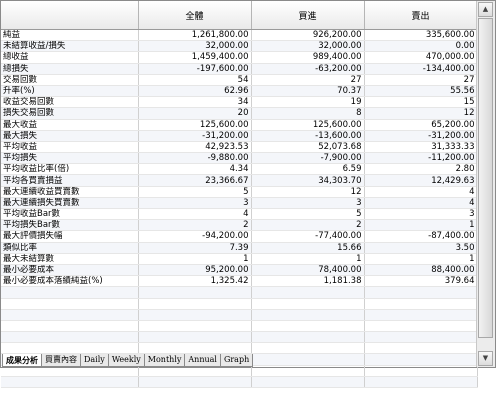 This screenshot has width=500, height=406. I want to click on cell-buy: 15.66, so click(308, 248).